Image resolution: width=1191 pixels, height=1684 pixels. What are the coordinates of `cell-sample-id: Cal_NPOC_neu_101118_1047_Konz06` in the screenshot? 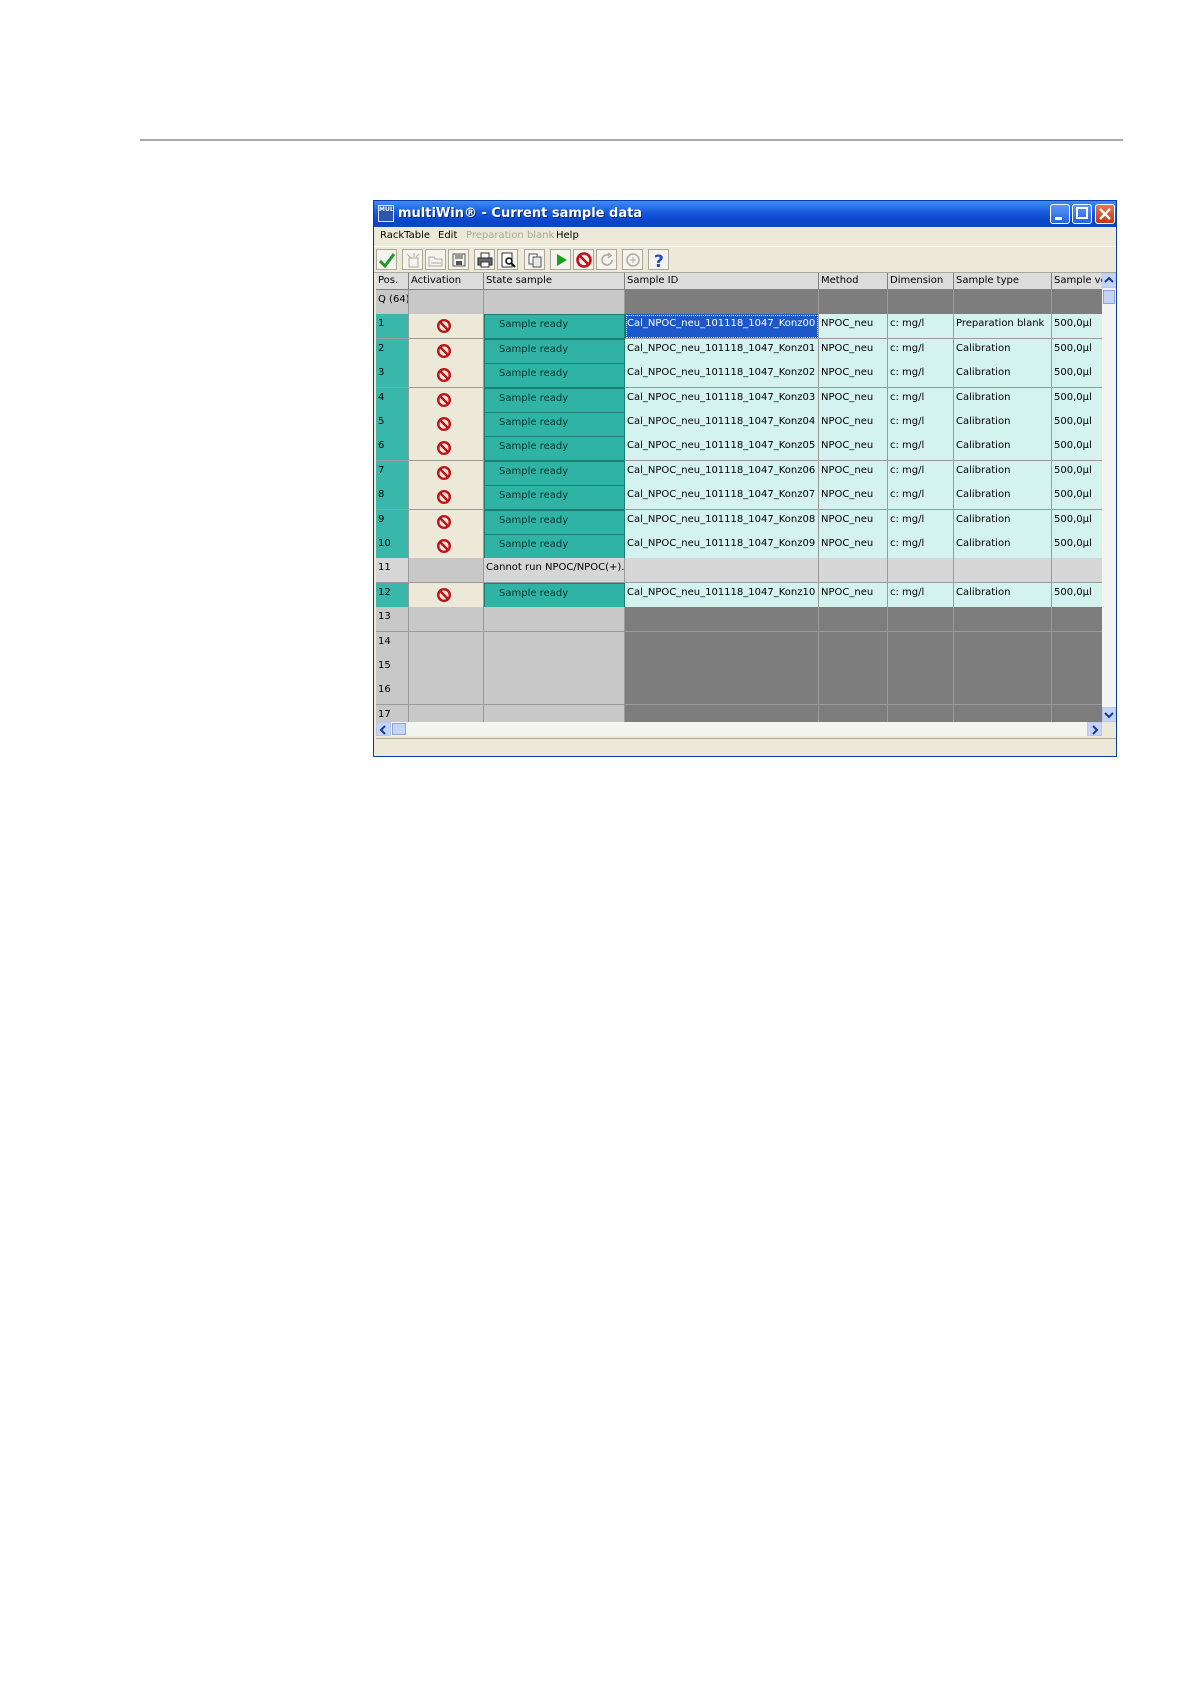 It's located at (722, 473).